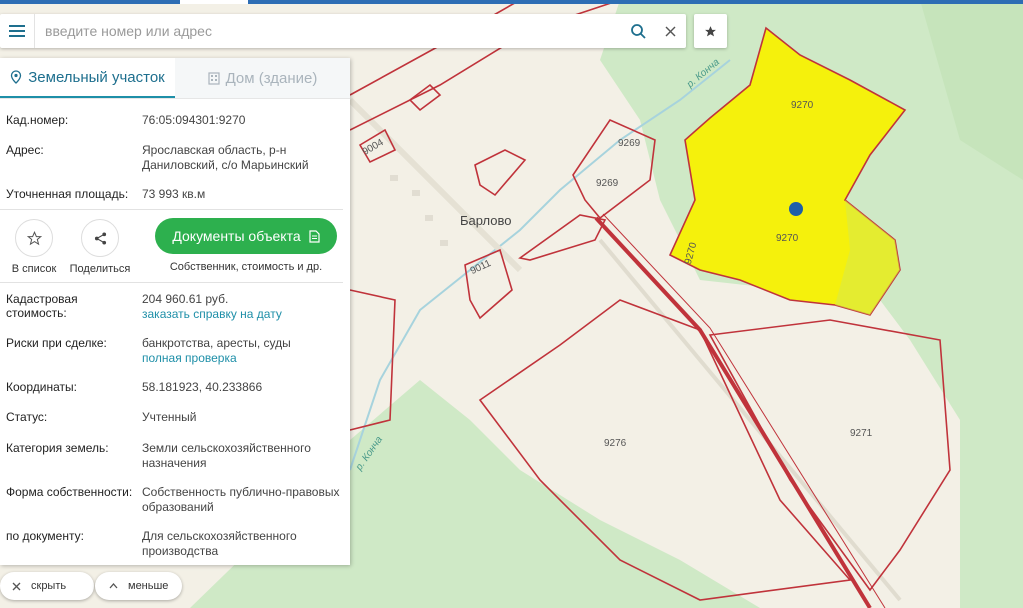 The width and height of the screenshot is (1023, 608). I want to click on parcel-label: 9276, so click(615, 443).